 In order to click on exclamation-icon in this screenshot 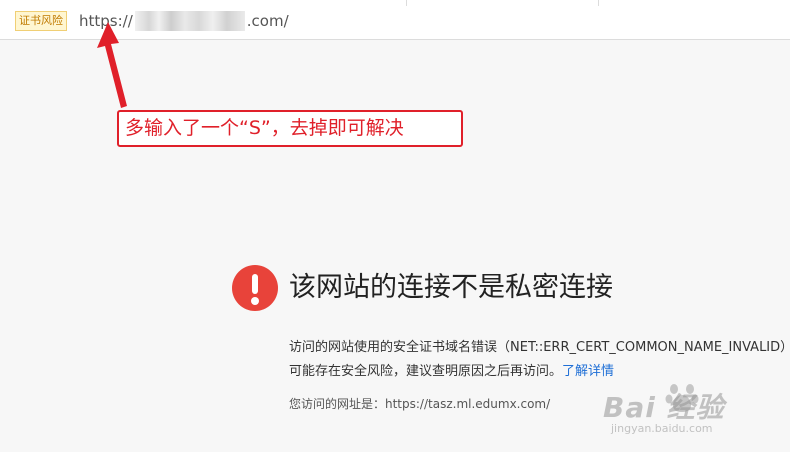, I will do `click(255, 288)`.